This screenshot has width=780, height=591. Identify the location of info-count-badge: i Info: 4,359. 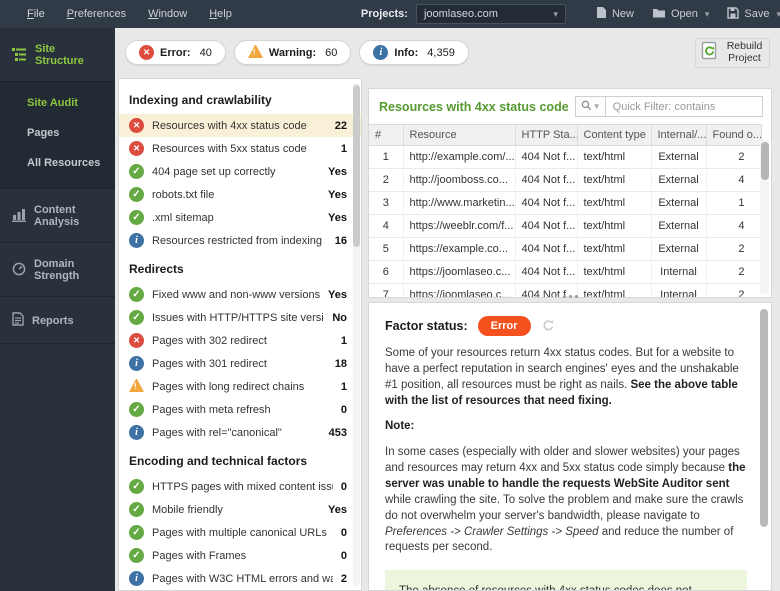
(414, 52).